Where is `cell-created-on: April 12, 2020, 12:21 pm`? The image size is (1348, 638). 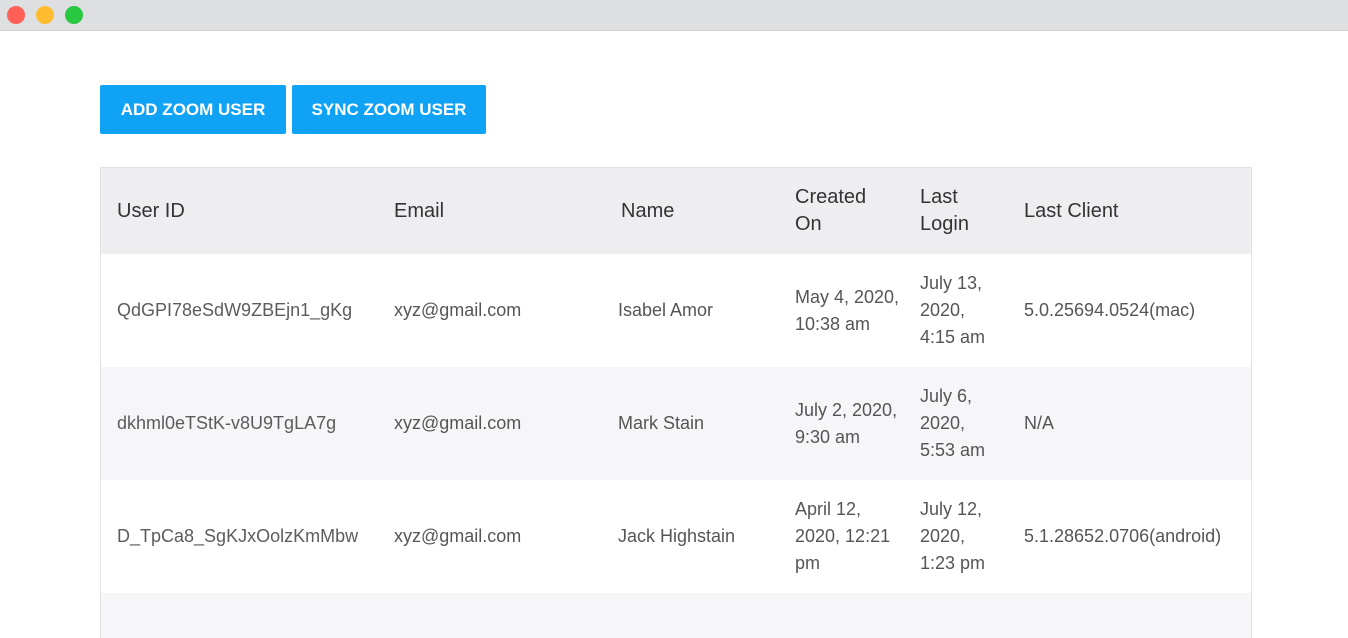
cell-created-on: April 12, 2020, 12:21 pm is located at coordinates (843, 536).